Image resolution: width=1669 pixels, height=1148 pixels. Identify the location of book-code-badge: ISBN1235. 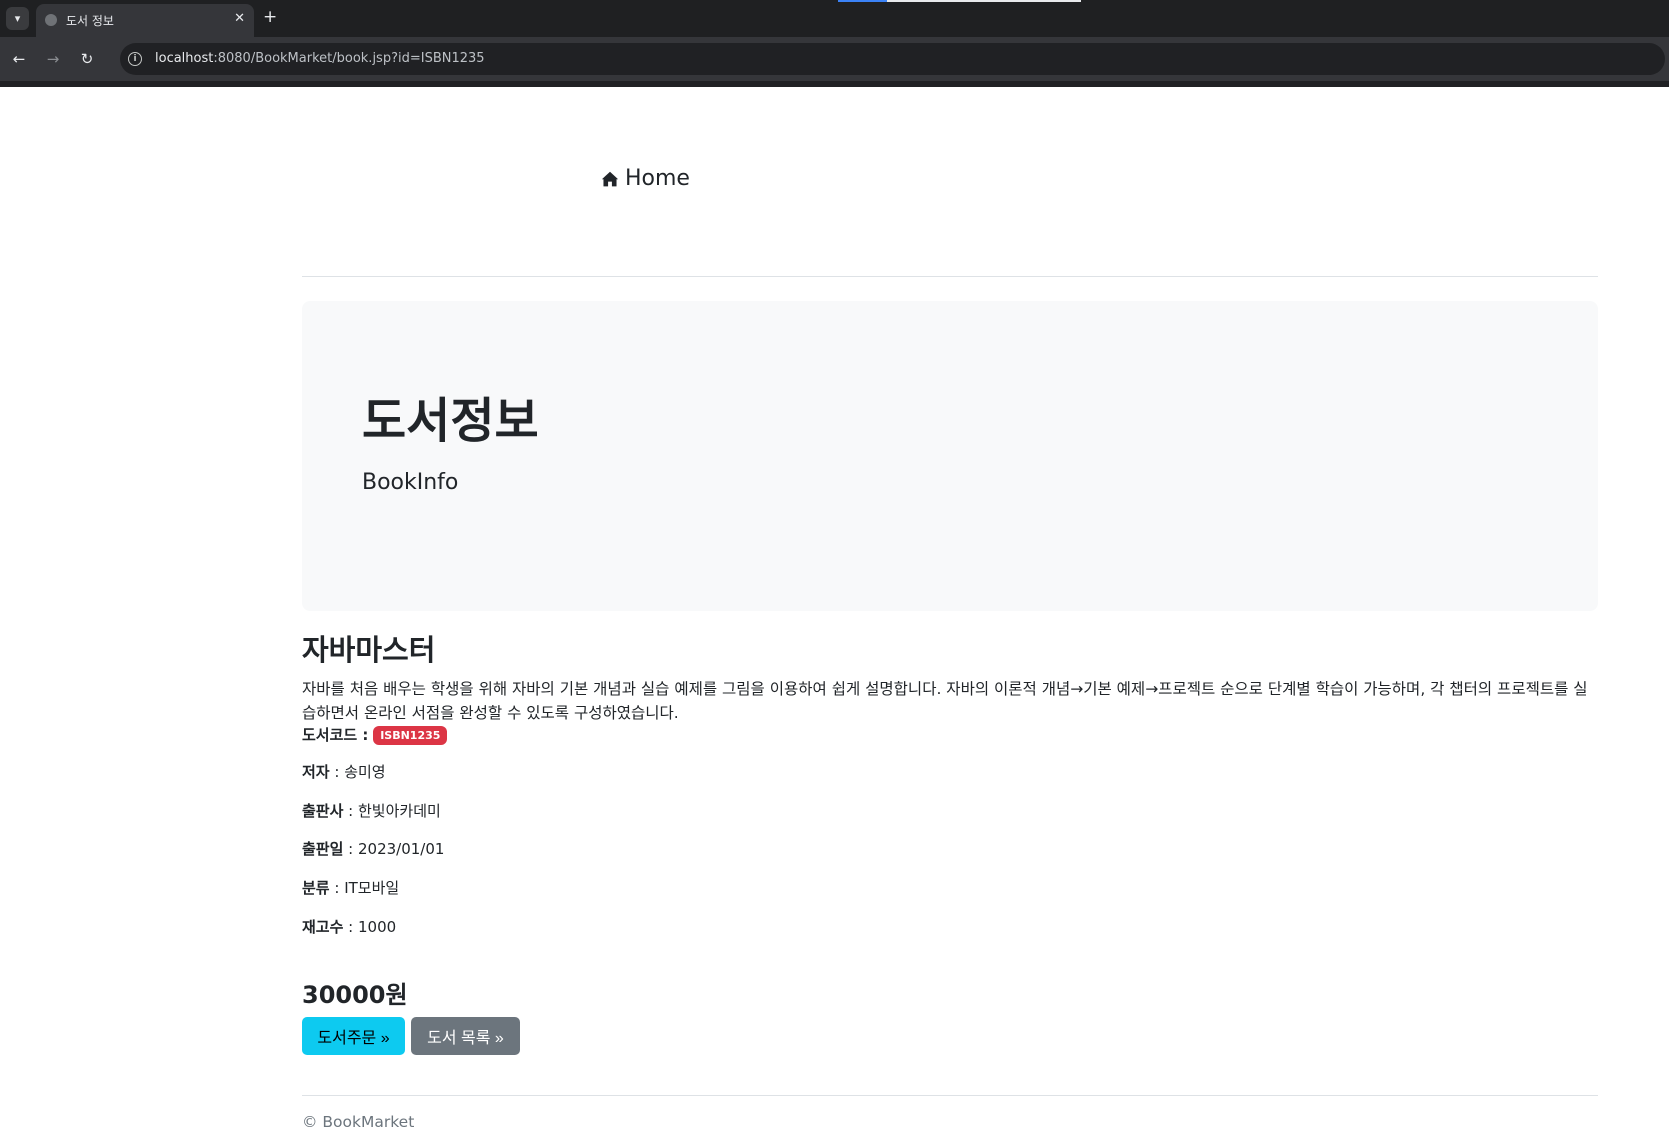
(410, 735).